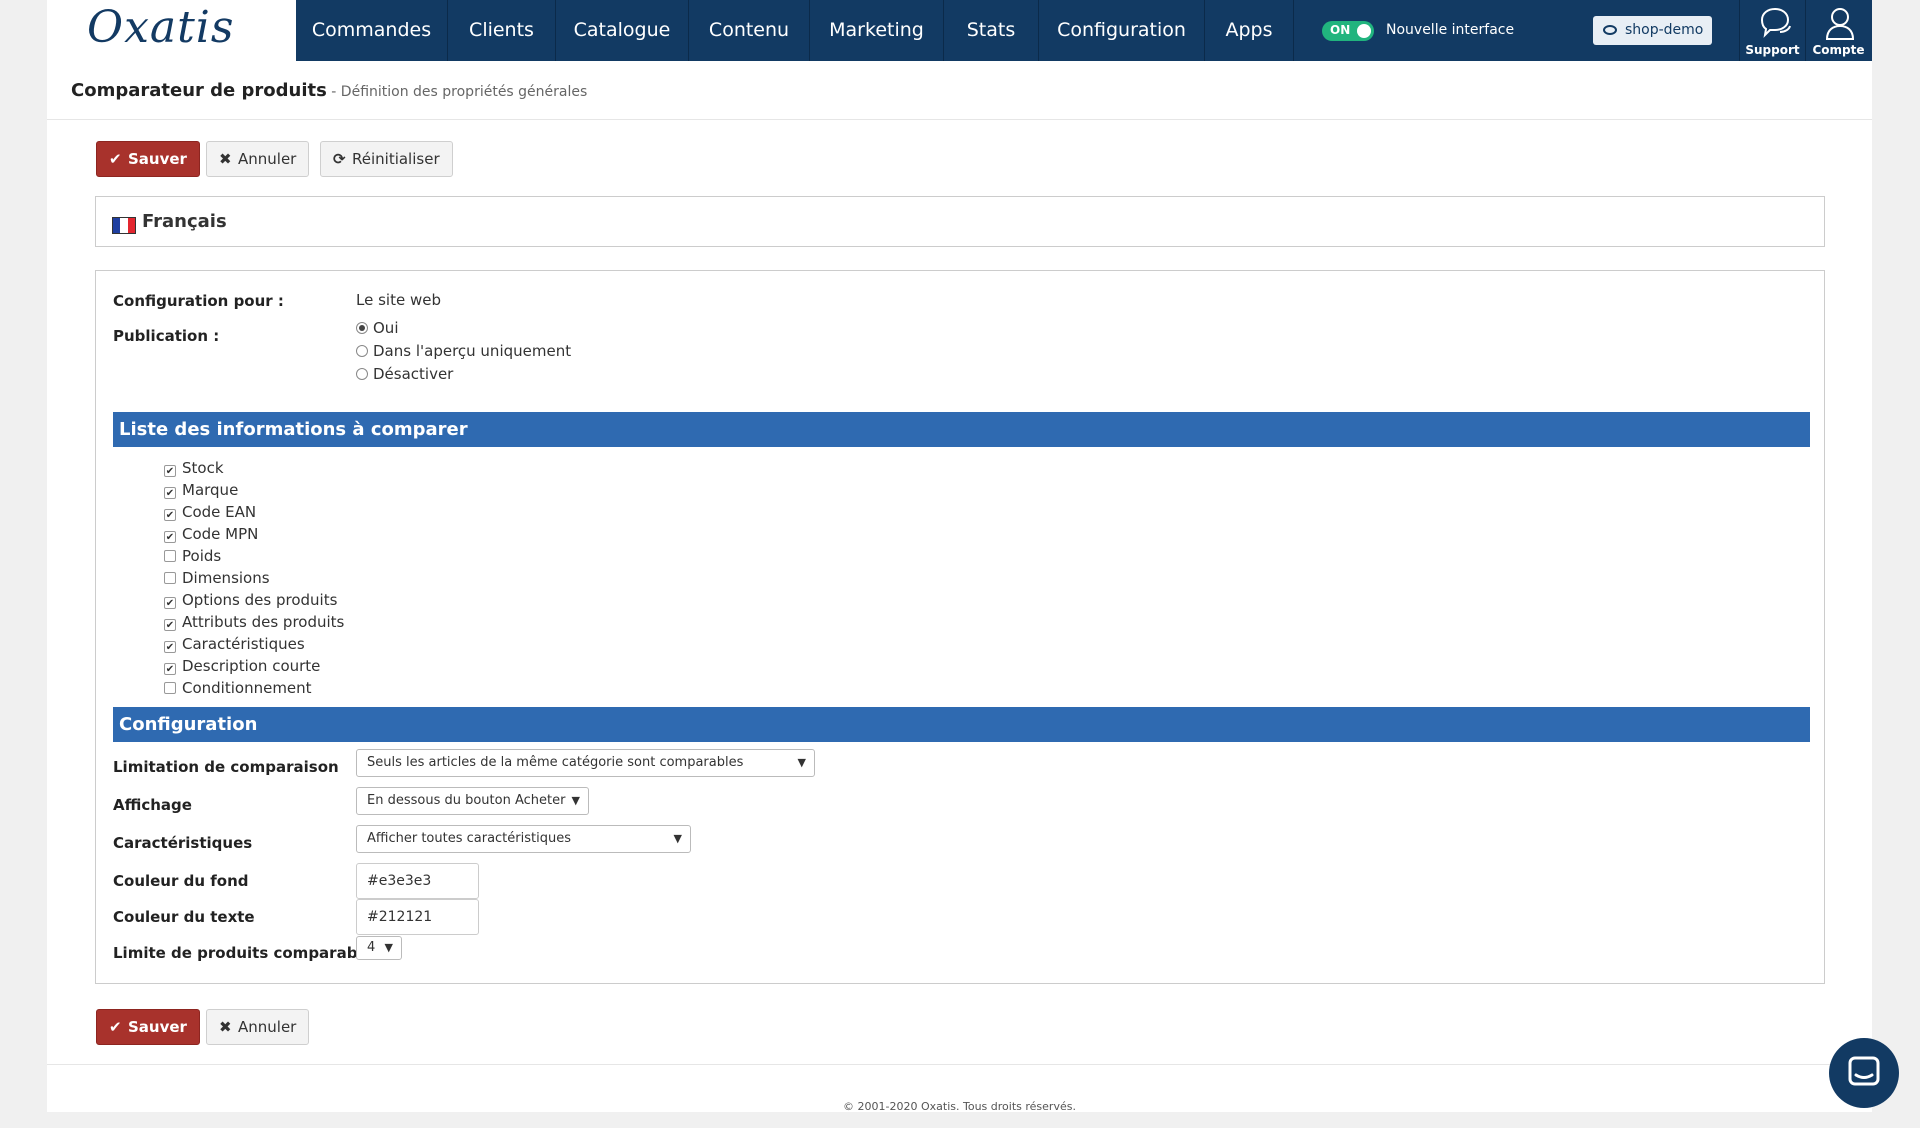  Describe the element at coordinates (217, 579) in the screenshot. I see `compare-checkbox-row: Dimensions` at that location.